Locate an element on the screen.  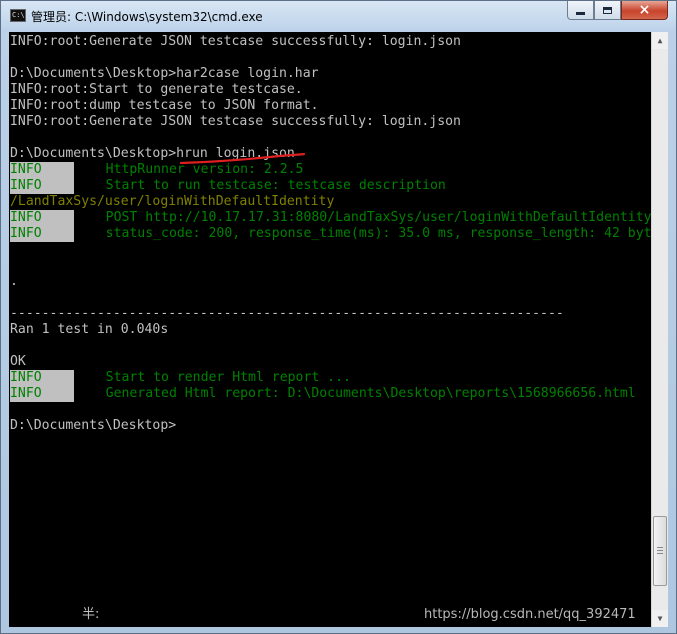
minimize-button is located at coordinates (580, 10).